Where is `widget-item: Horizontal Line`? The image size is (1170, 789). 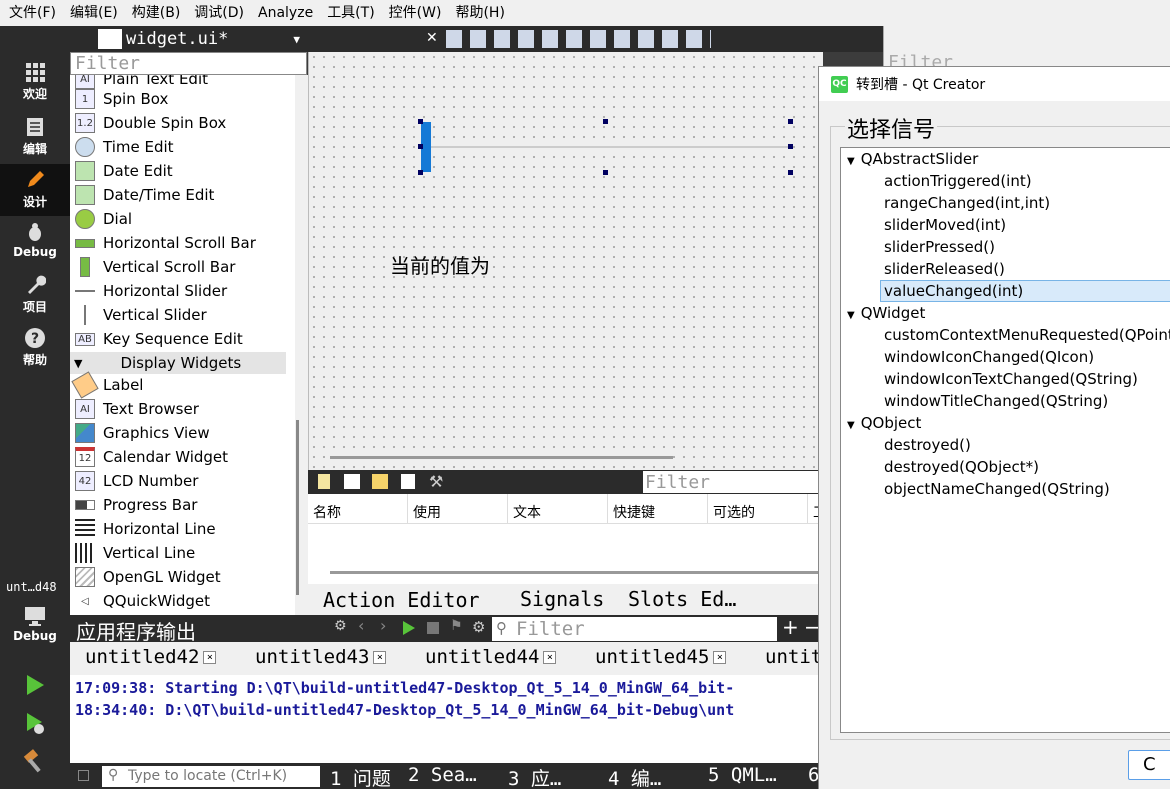
widget-item: Horizontal Line is located at coordinates (182, 529).